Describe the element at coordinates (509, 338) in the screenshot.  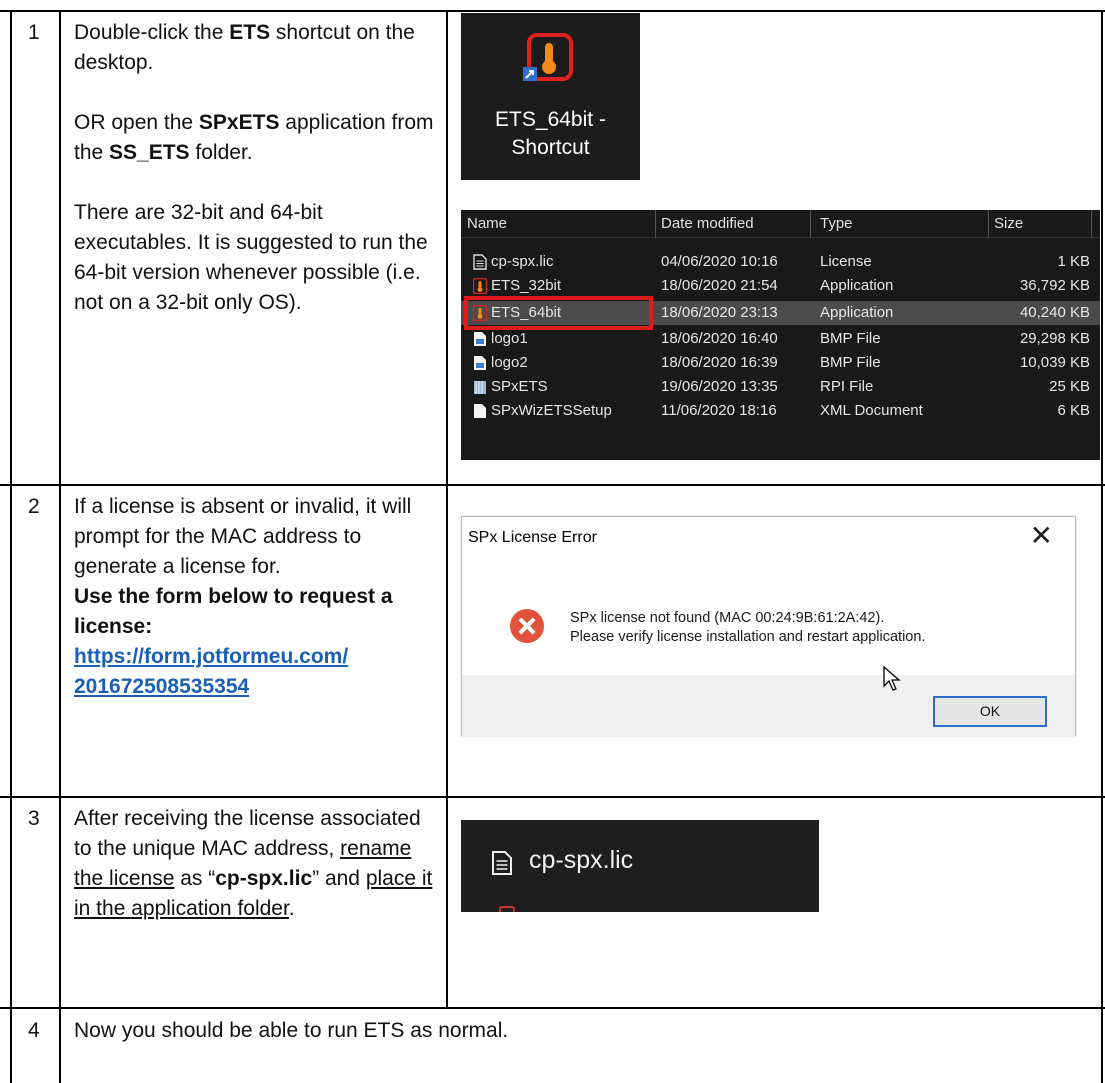
I see `file-name: logo1` at that location.